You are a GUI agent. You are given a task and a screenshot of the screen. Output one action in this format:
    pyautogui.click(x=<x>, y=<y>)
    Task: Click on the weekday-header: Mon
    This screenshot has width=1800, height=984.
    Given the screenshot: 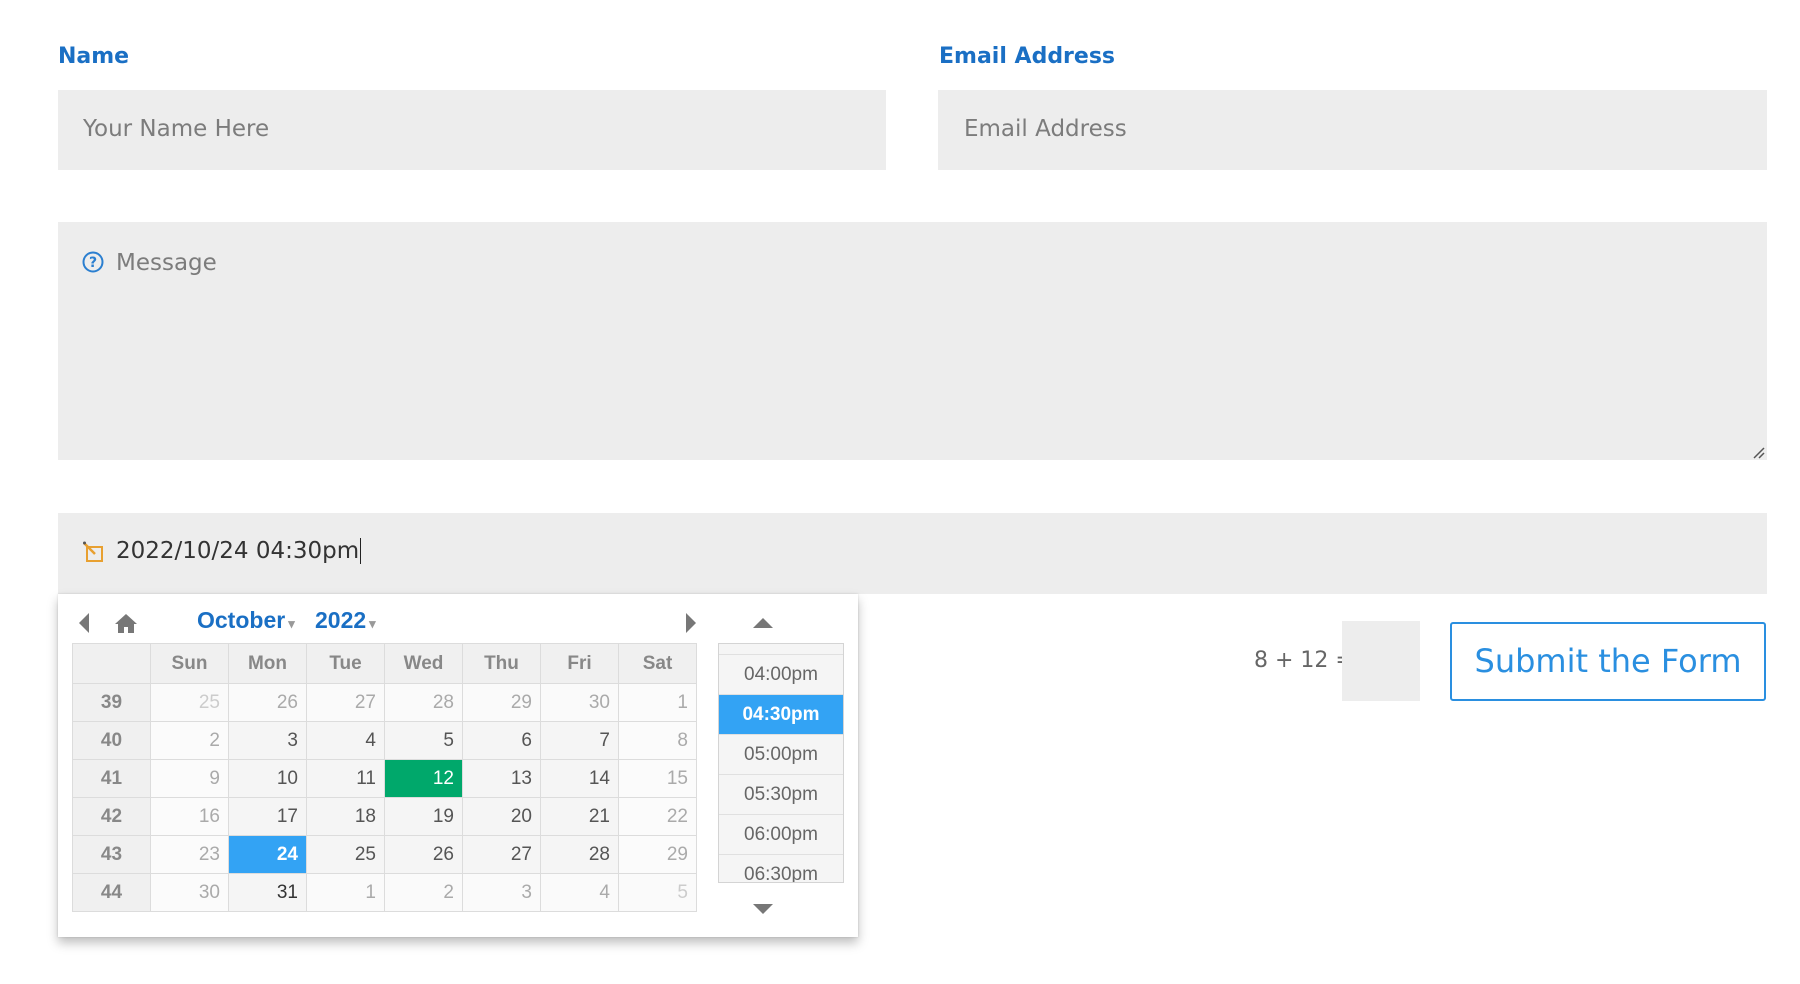 What is the action you would take?
    pyautogui.click(x=267, y=663)
    